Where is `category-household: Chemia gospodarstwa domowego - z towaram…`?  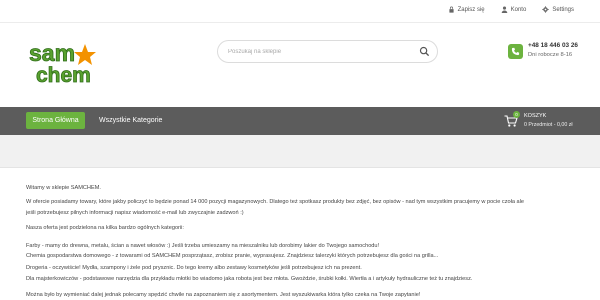
category-household: Chemia gospodarstwa domowego - z towaram… is located at coordinates (232, 256).